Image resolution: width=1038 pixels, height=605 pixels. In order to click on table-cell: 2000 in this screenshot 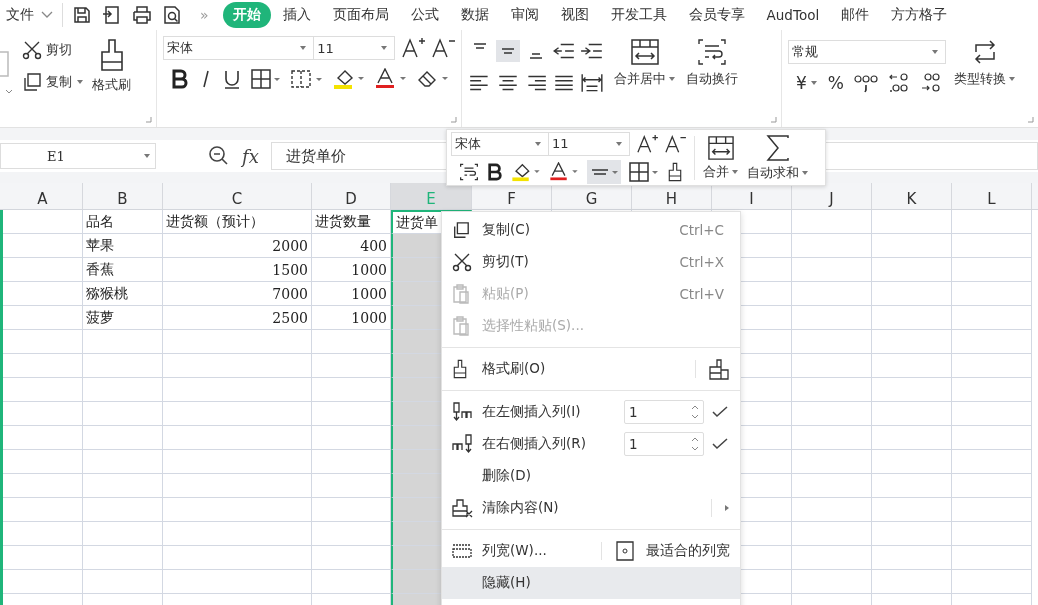, I will do `click(237, 246)`.